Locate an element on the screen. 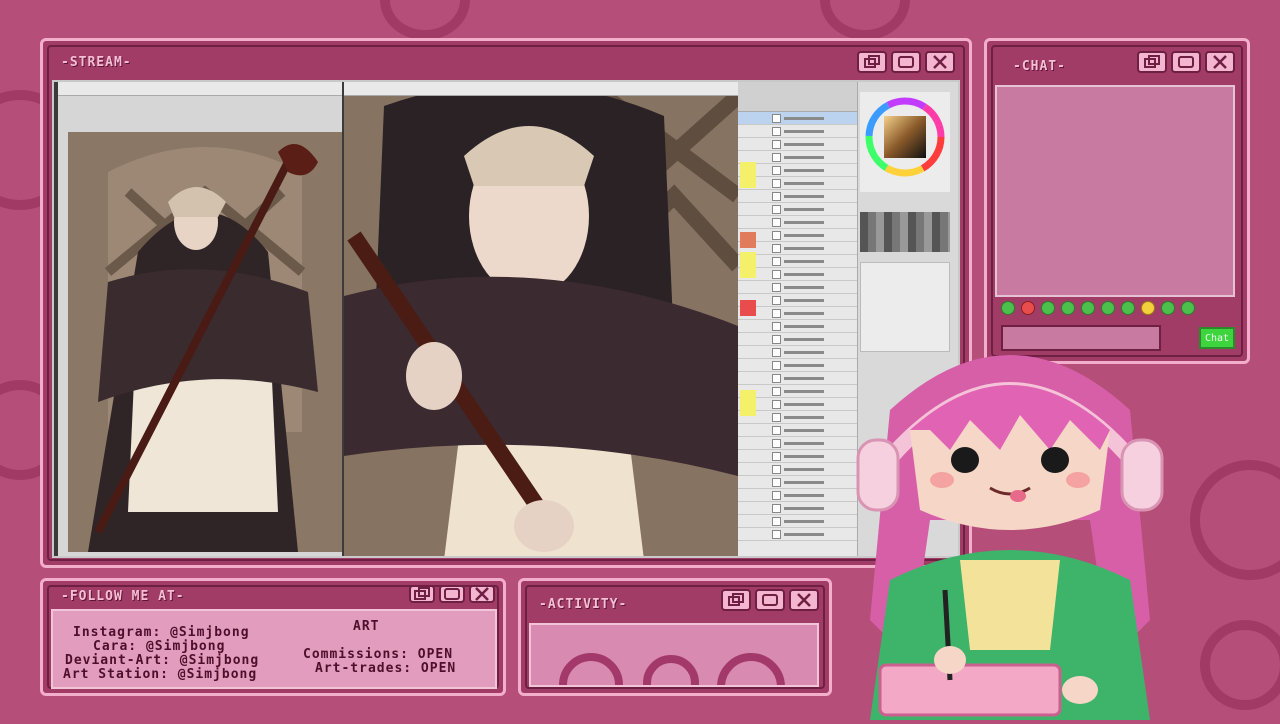  social-artstation: Art Station: @Simjbong is located at coordinates (160, 674).